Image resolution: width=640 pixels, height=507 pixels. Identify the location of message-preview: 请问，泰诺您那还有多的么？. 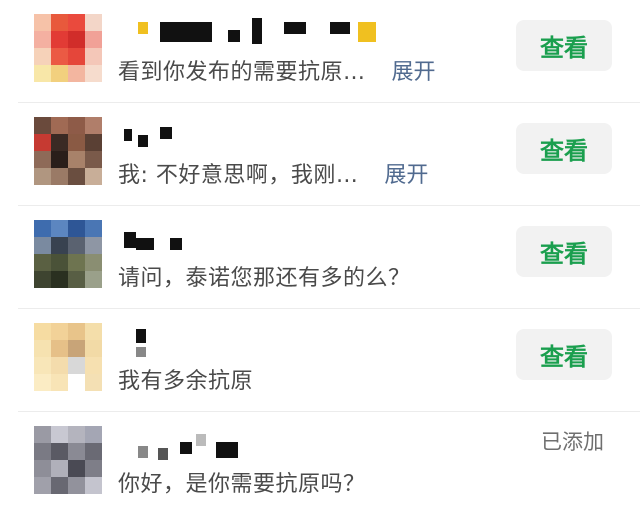
(264, 278).